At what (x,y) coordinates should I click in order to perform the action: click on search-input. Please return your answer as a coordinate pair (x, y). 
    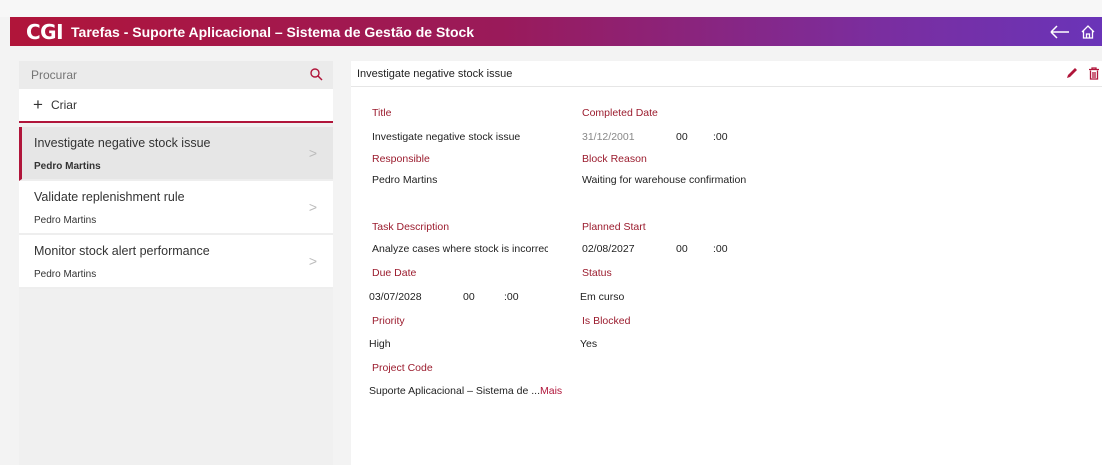
    Looking at the image, I should click on (161, 75).